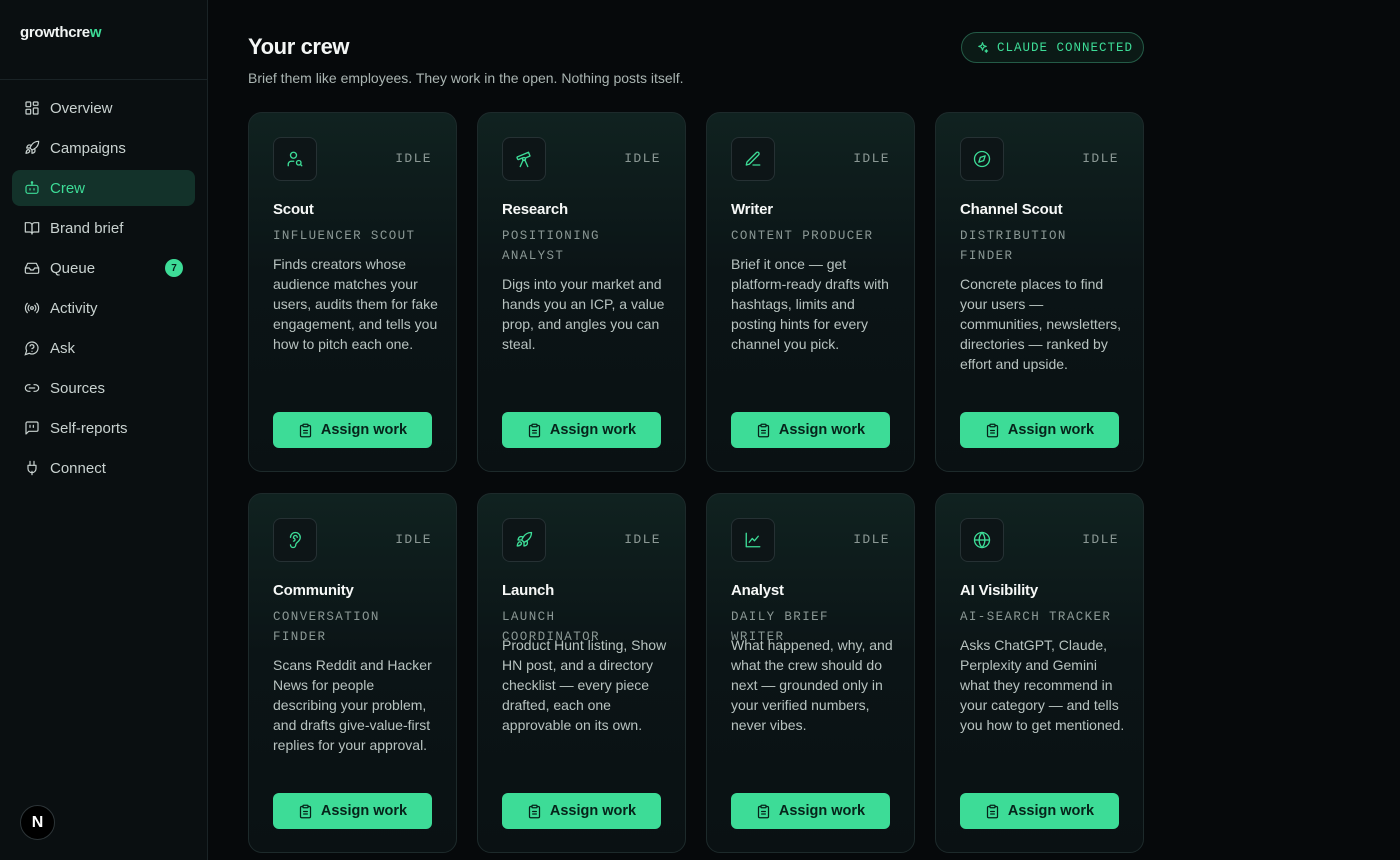 This screenshot has width=1400, height=860. I want to click on bot-icon, so click(32, 188).